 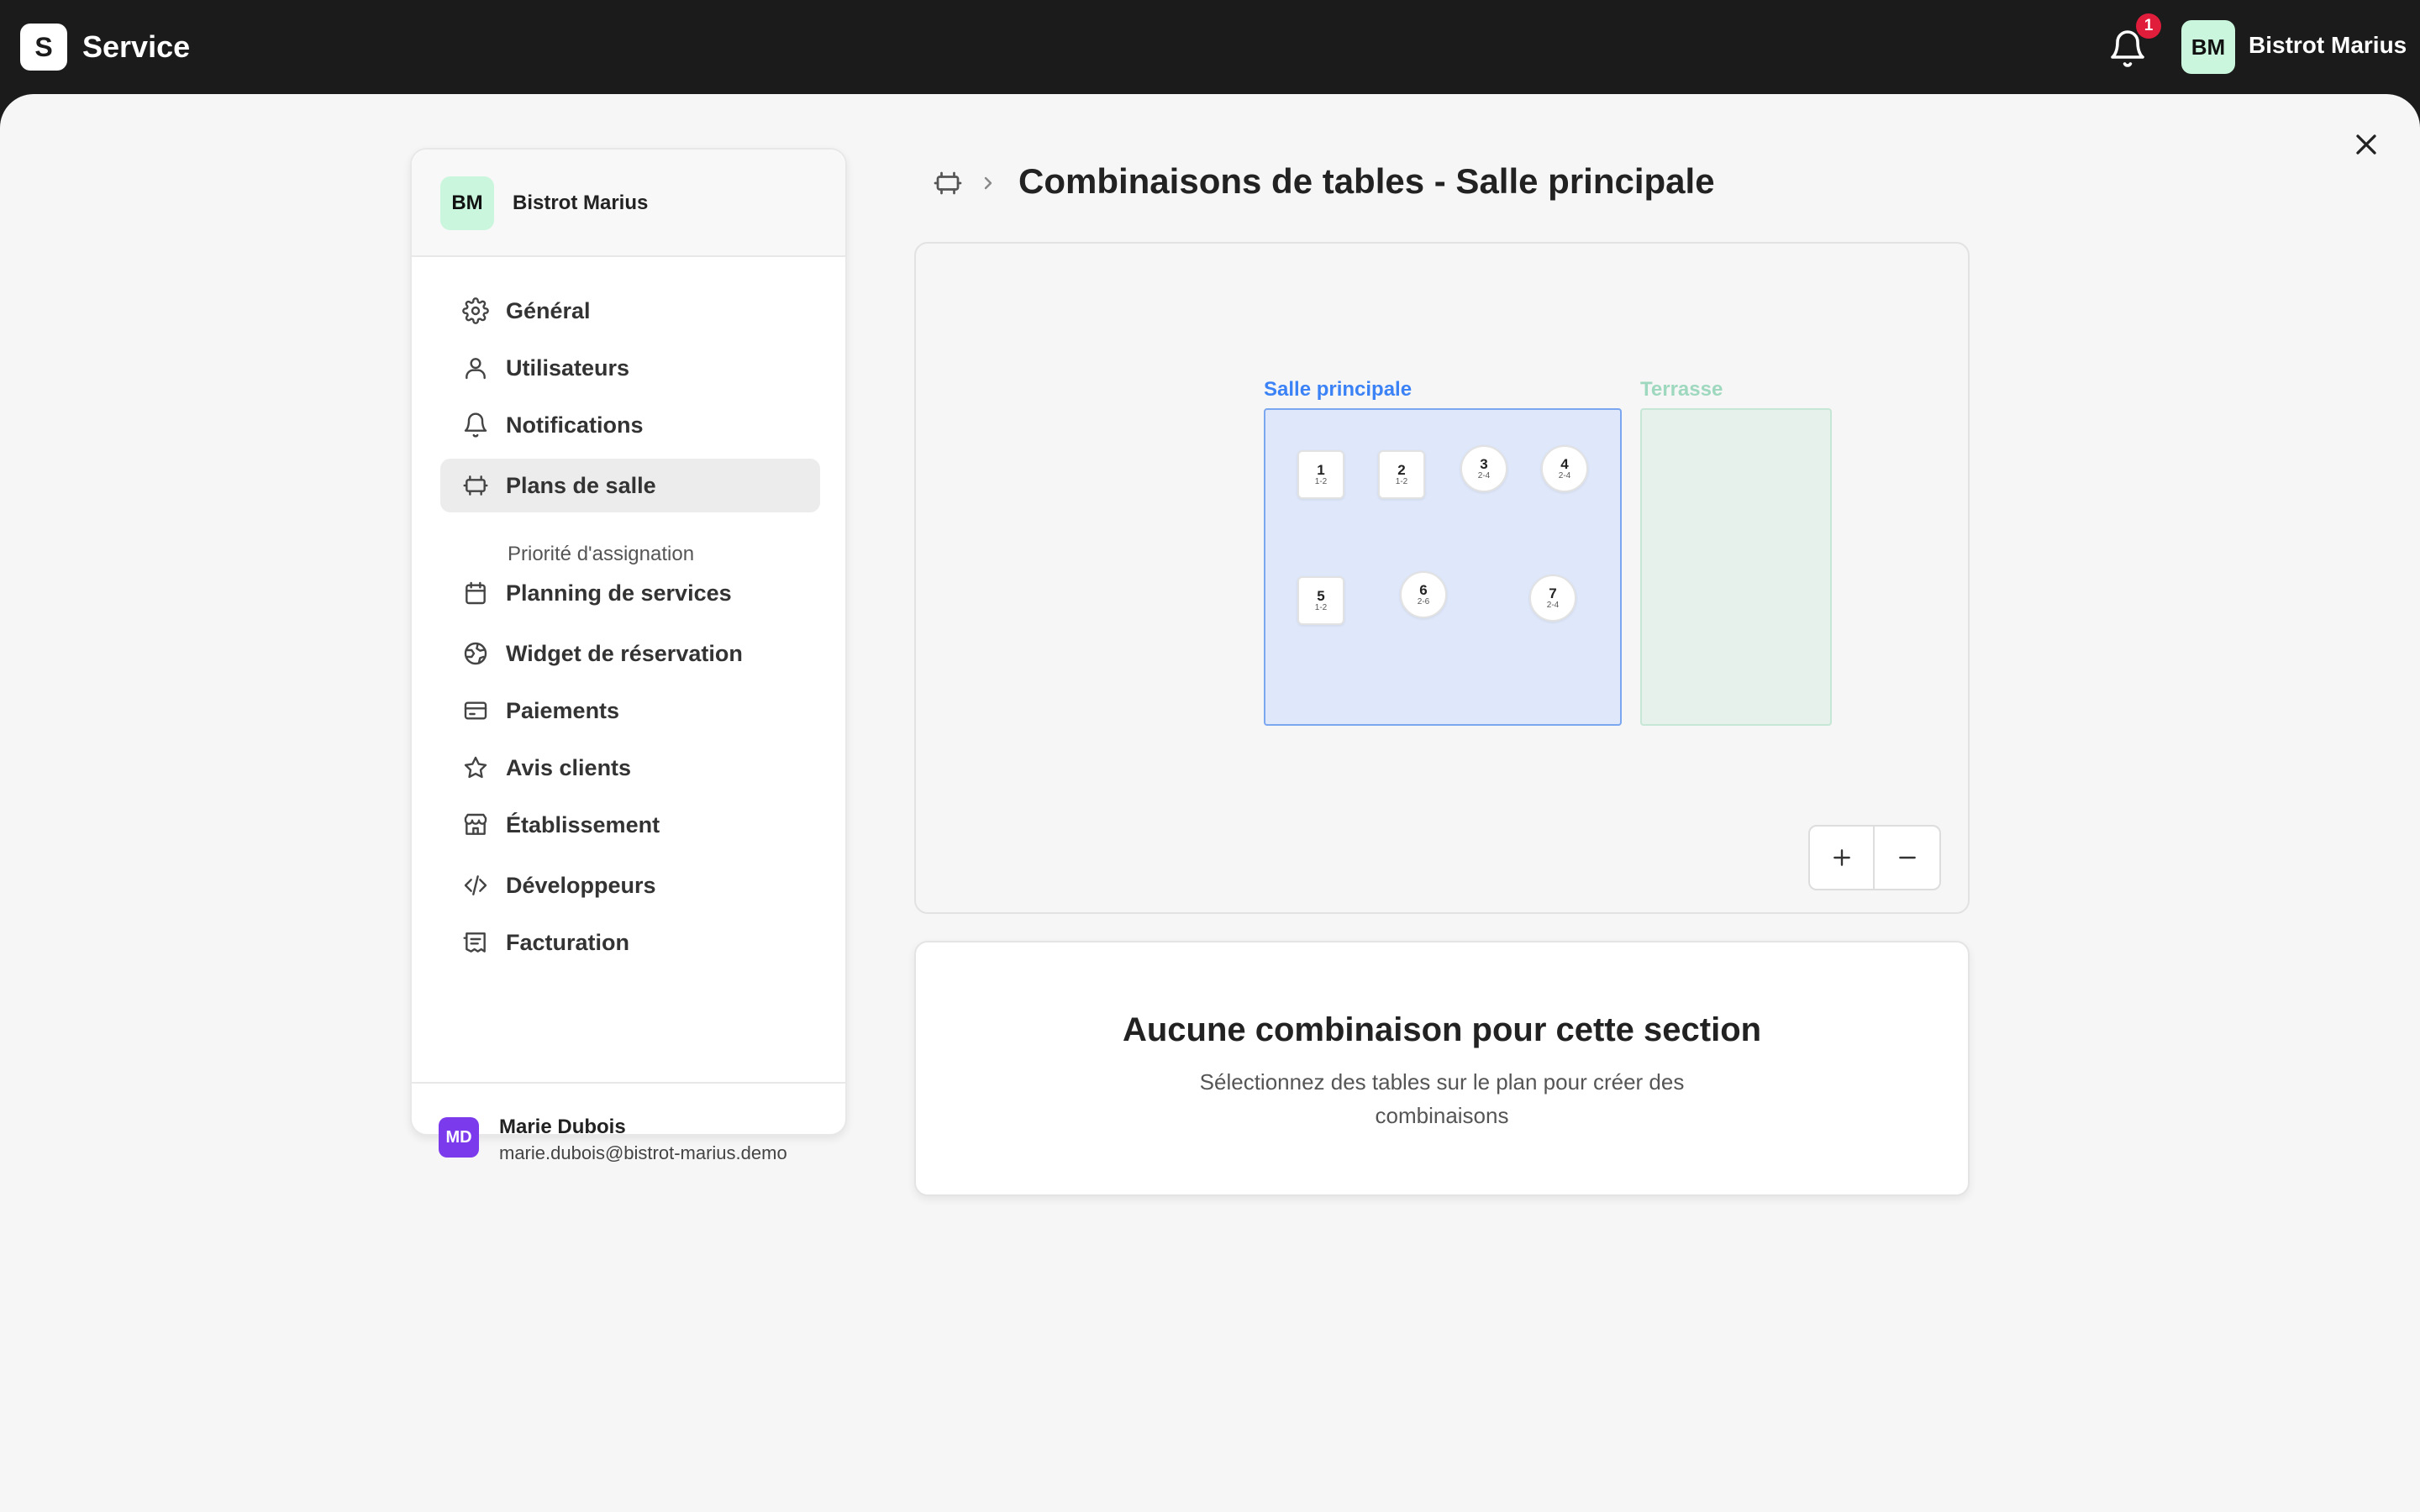 What do you see at coordinates (476, 710) in the screenshot?
I see `credit-card-icon` at bounding box center [476, 710].